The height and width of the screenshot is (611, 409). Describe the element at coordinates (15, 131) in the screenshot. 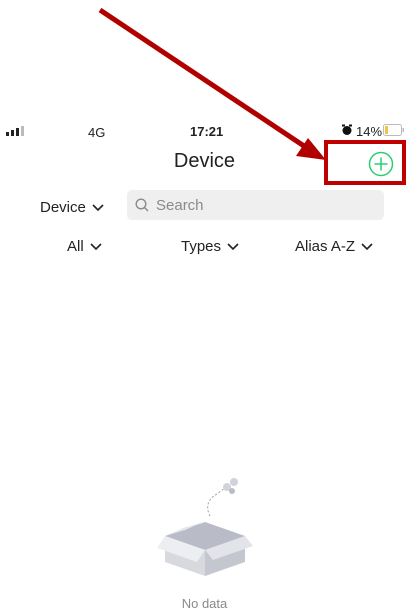

I see `signal-strength-icon` at that location.